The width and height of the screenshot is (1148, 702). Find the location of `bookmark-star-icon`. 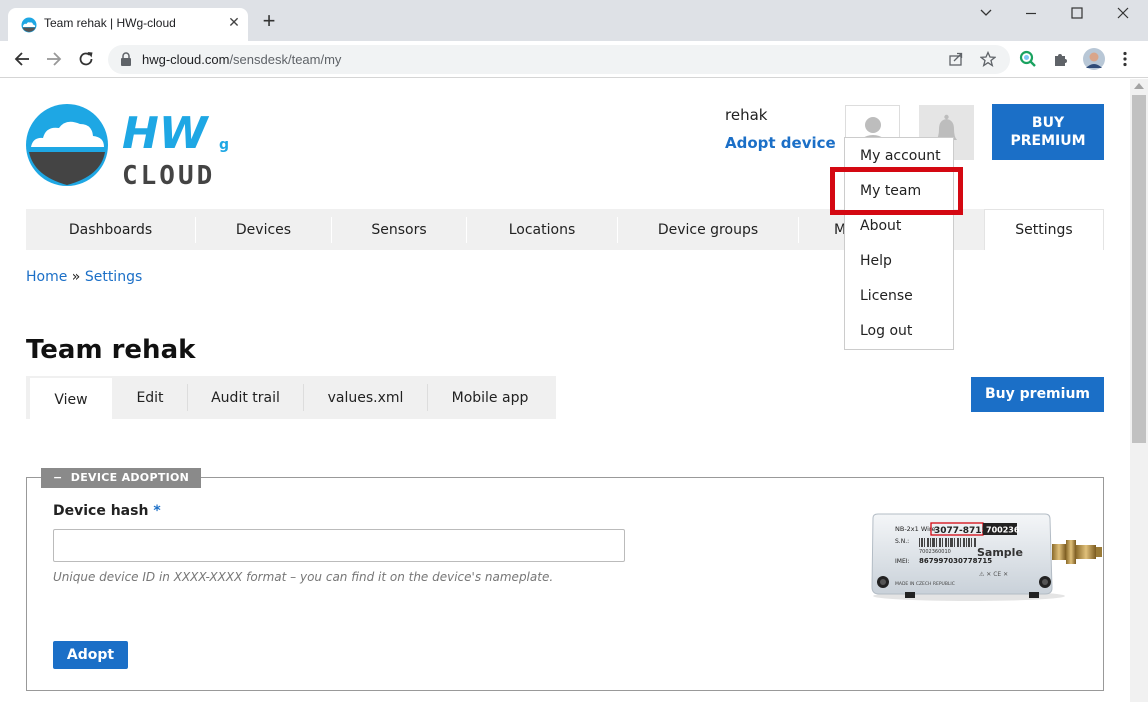

bookmark-star-icon is located at coordinates (988, 59).